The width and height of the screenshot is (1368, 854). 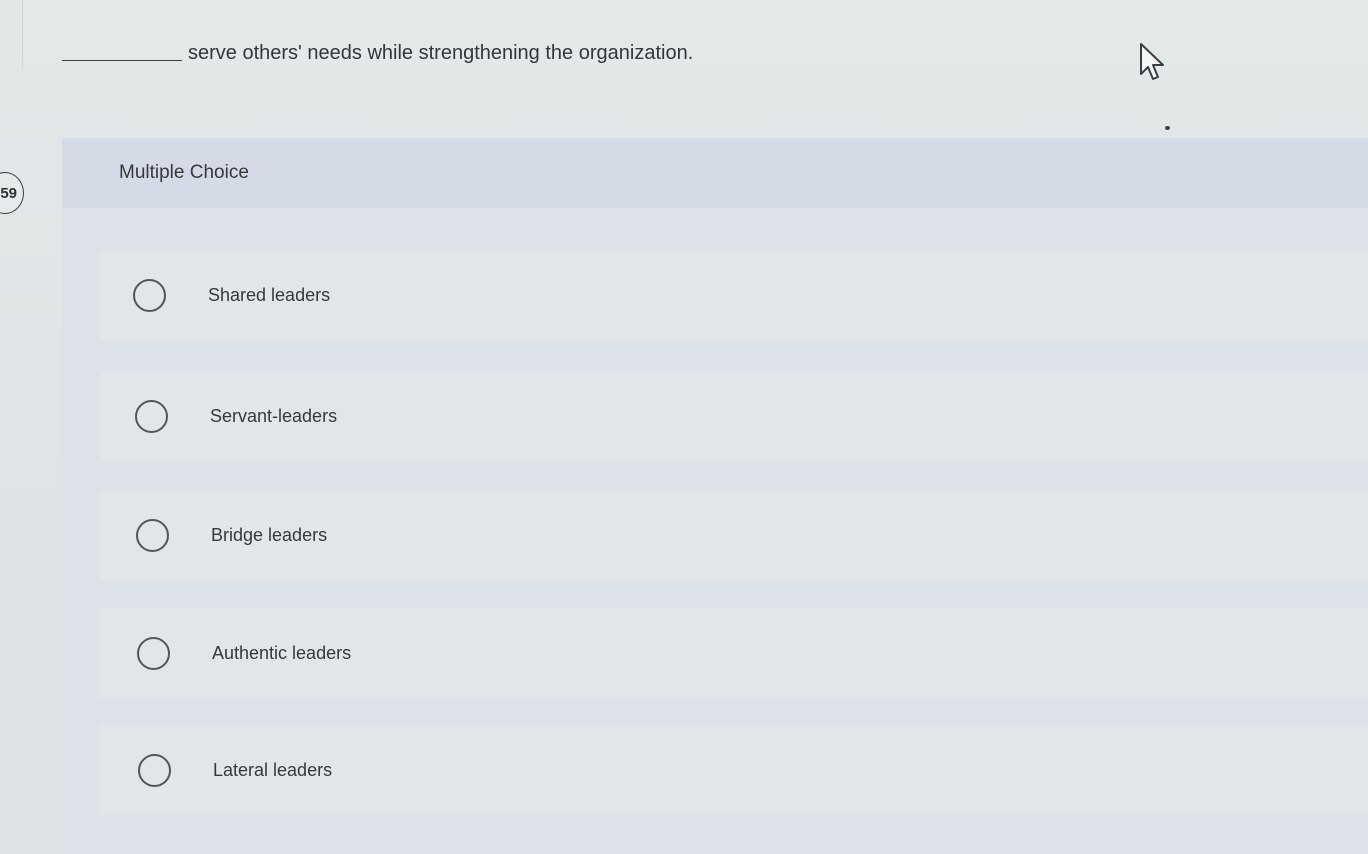 I want to click on question-type-label: Multiple Choice, so click(x=184, y=172).